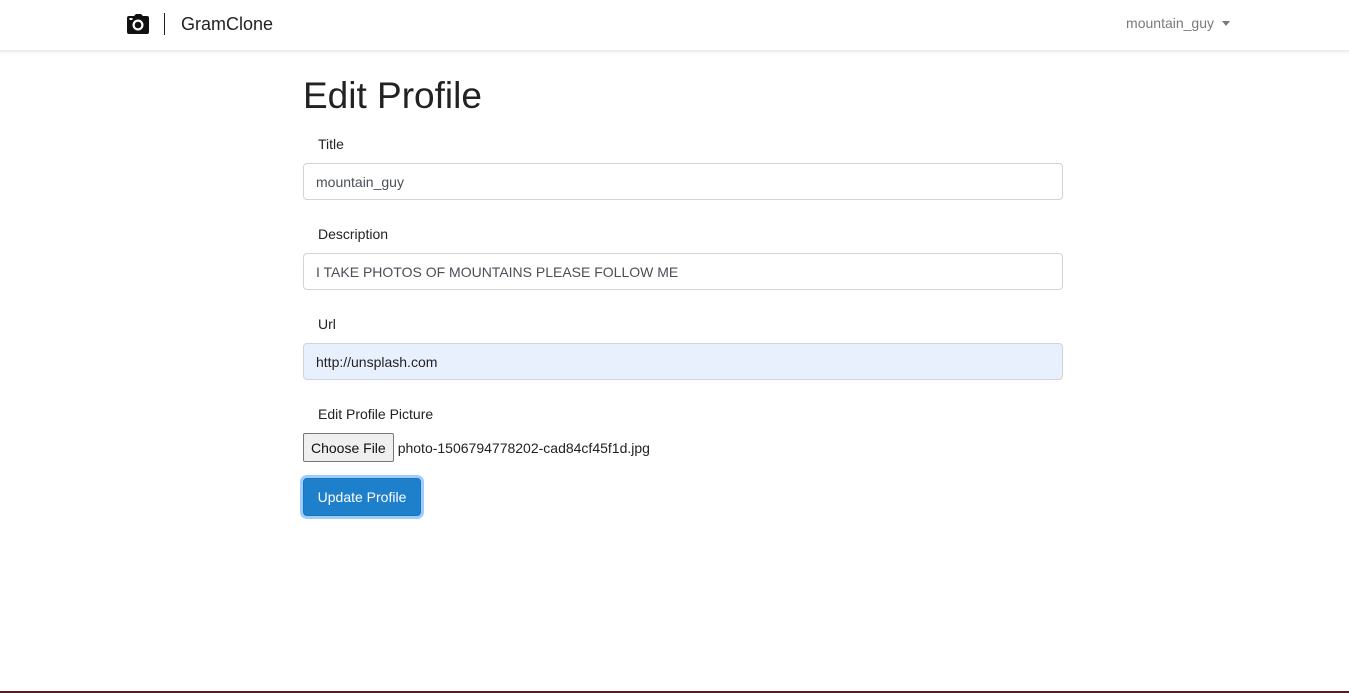 The image size is (1349, 693). I want to click on profile-picture-label: Edit Profile Picture, so click(376, 414).